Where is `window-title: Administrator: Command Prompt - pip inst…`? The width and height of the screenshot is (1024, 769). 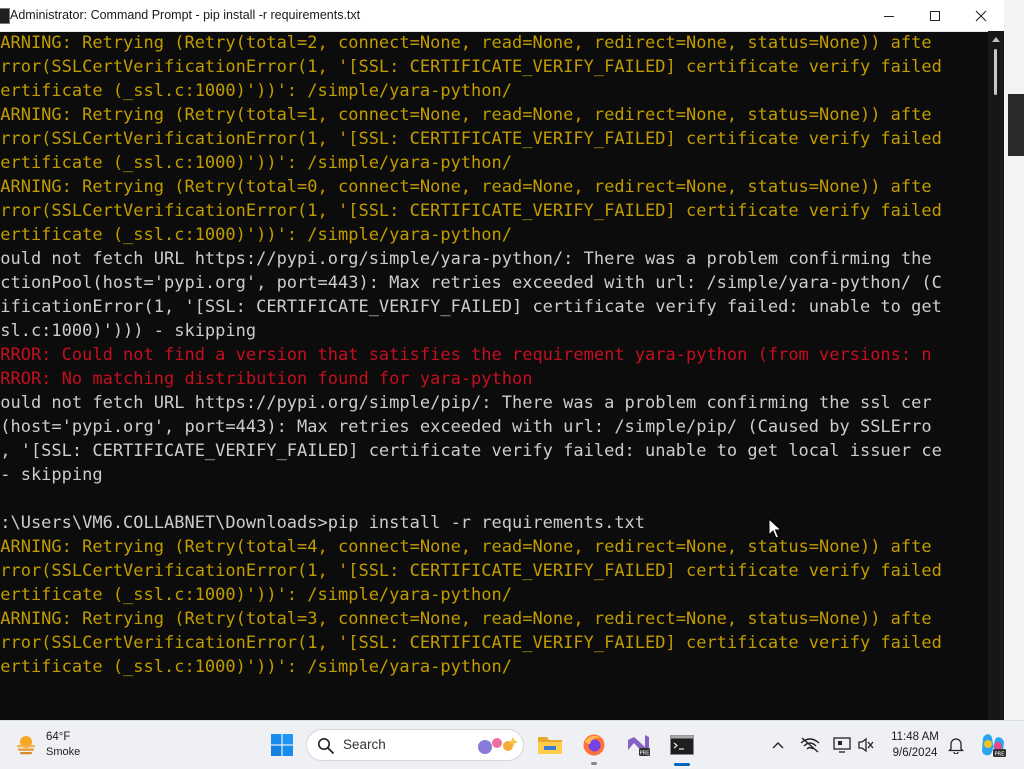 window-title: Administrator: Command Prompt - pip inst… is located at coordinates (185, 15).